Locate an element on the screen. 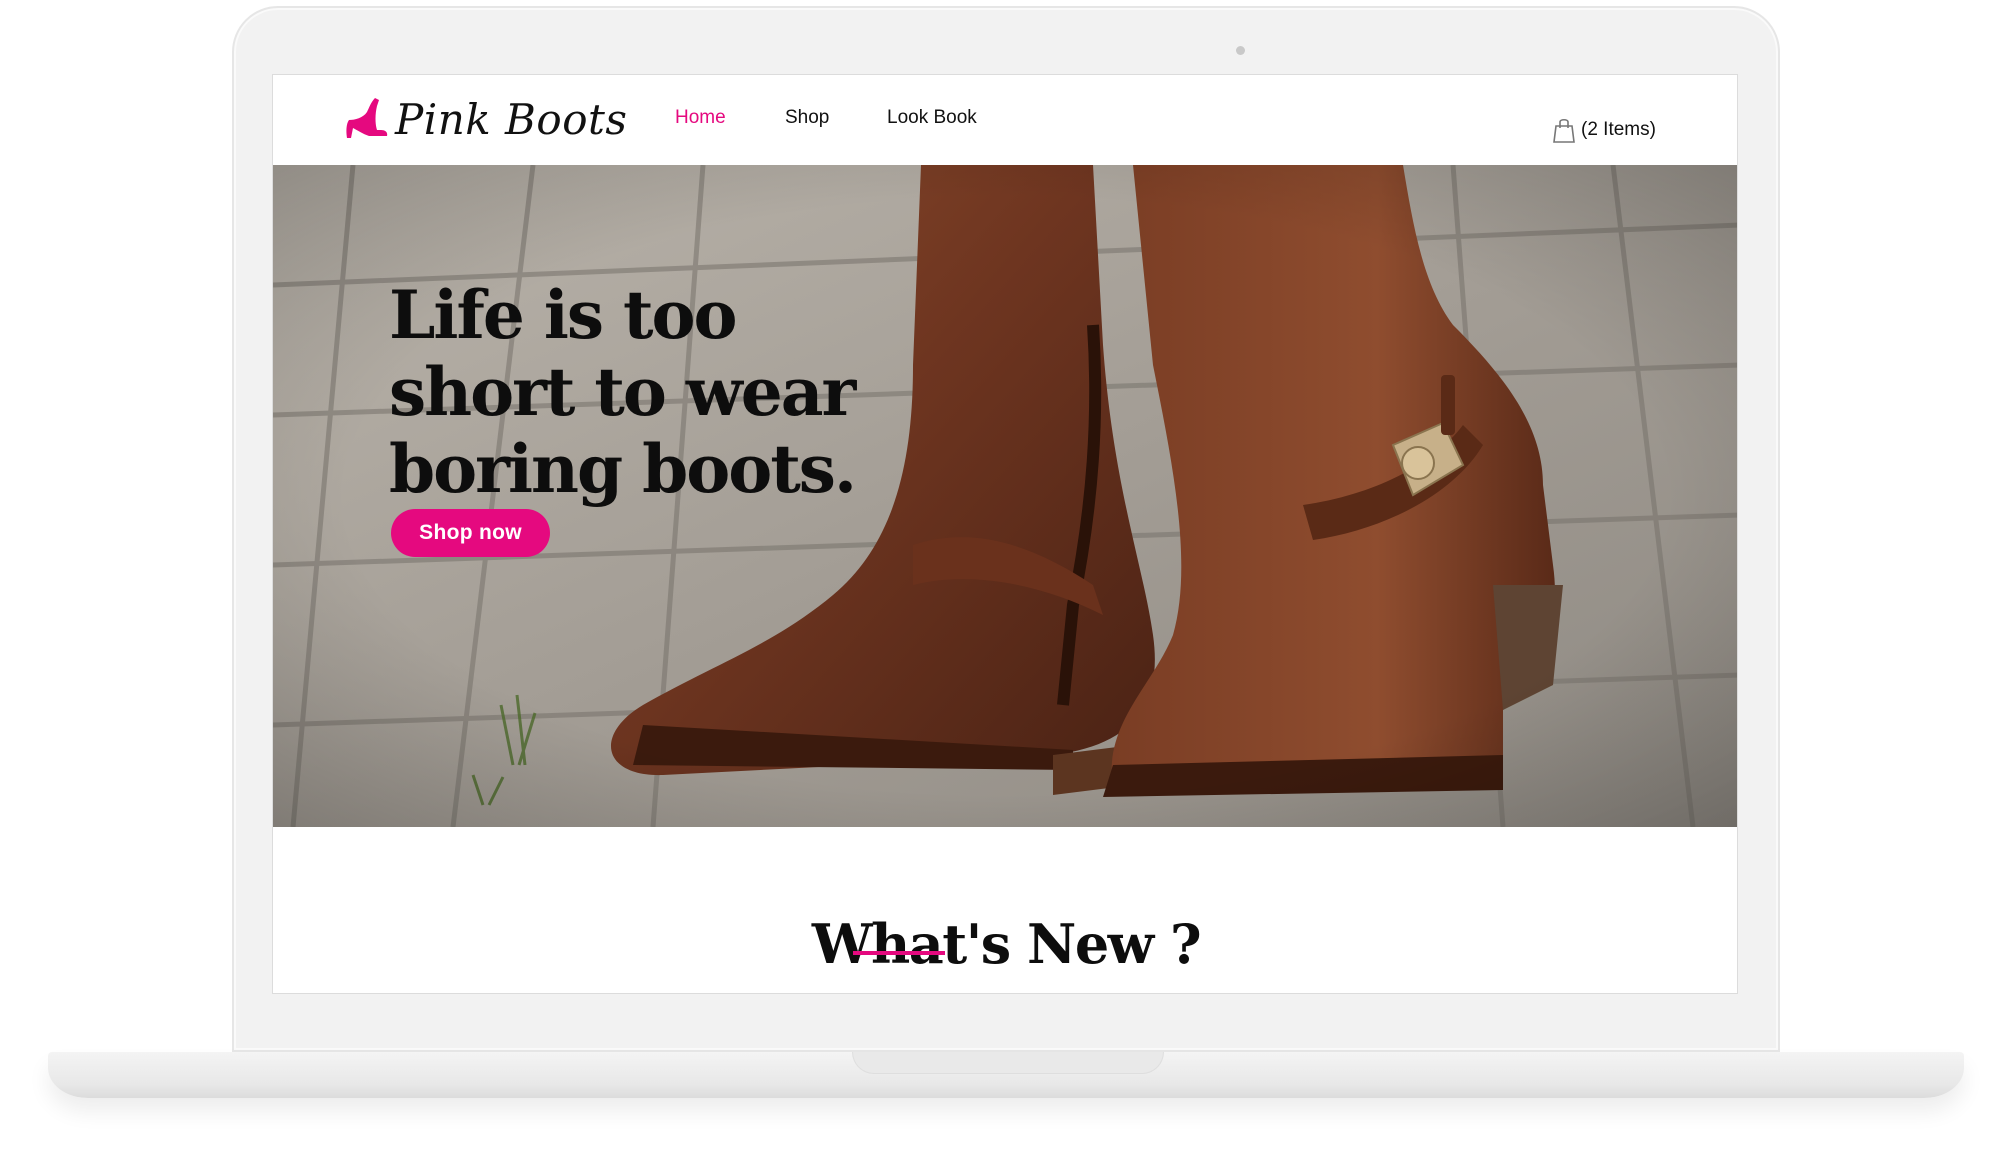 The width and height of the screenshot is (2000, 1151). cart-button: (2 Items) is located at coordinates (1604, 130).